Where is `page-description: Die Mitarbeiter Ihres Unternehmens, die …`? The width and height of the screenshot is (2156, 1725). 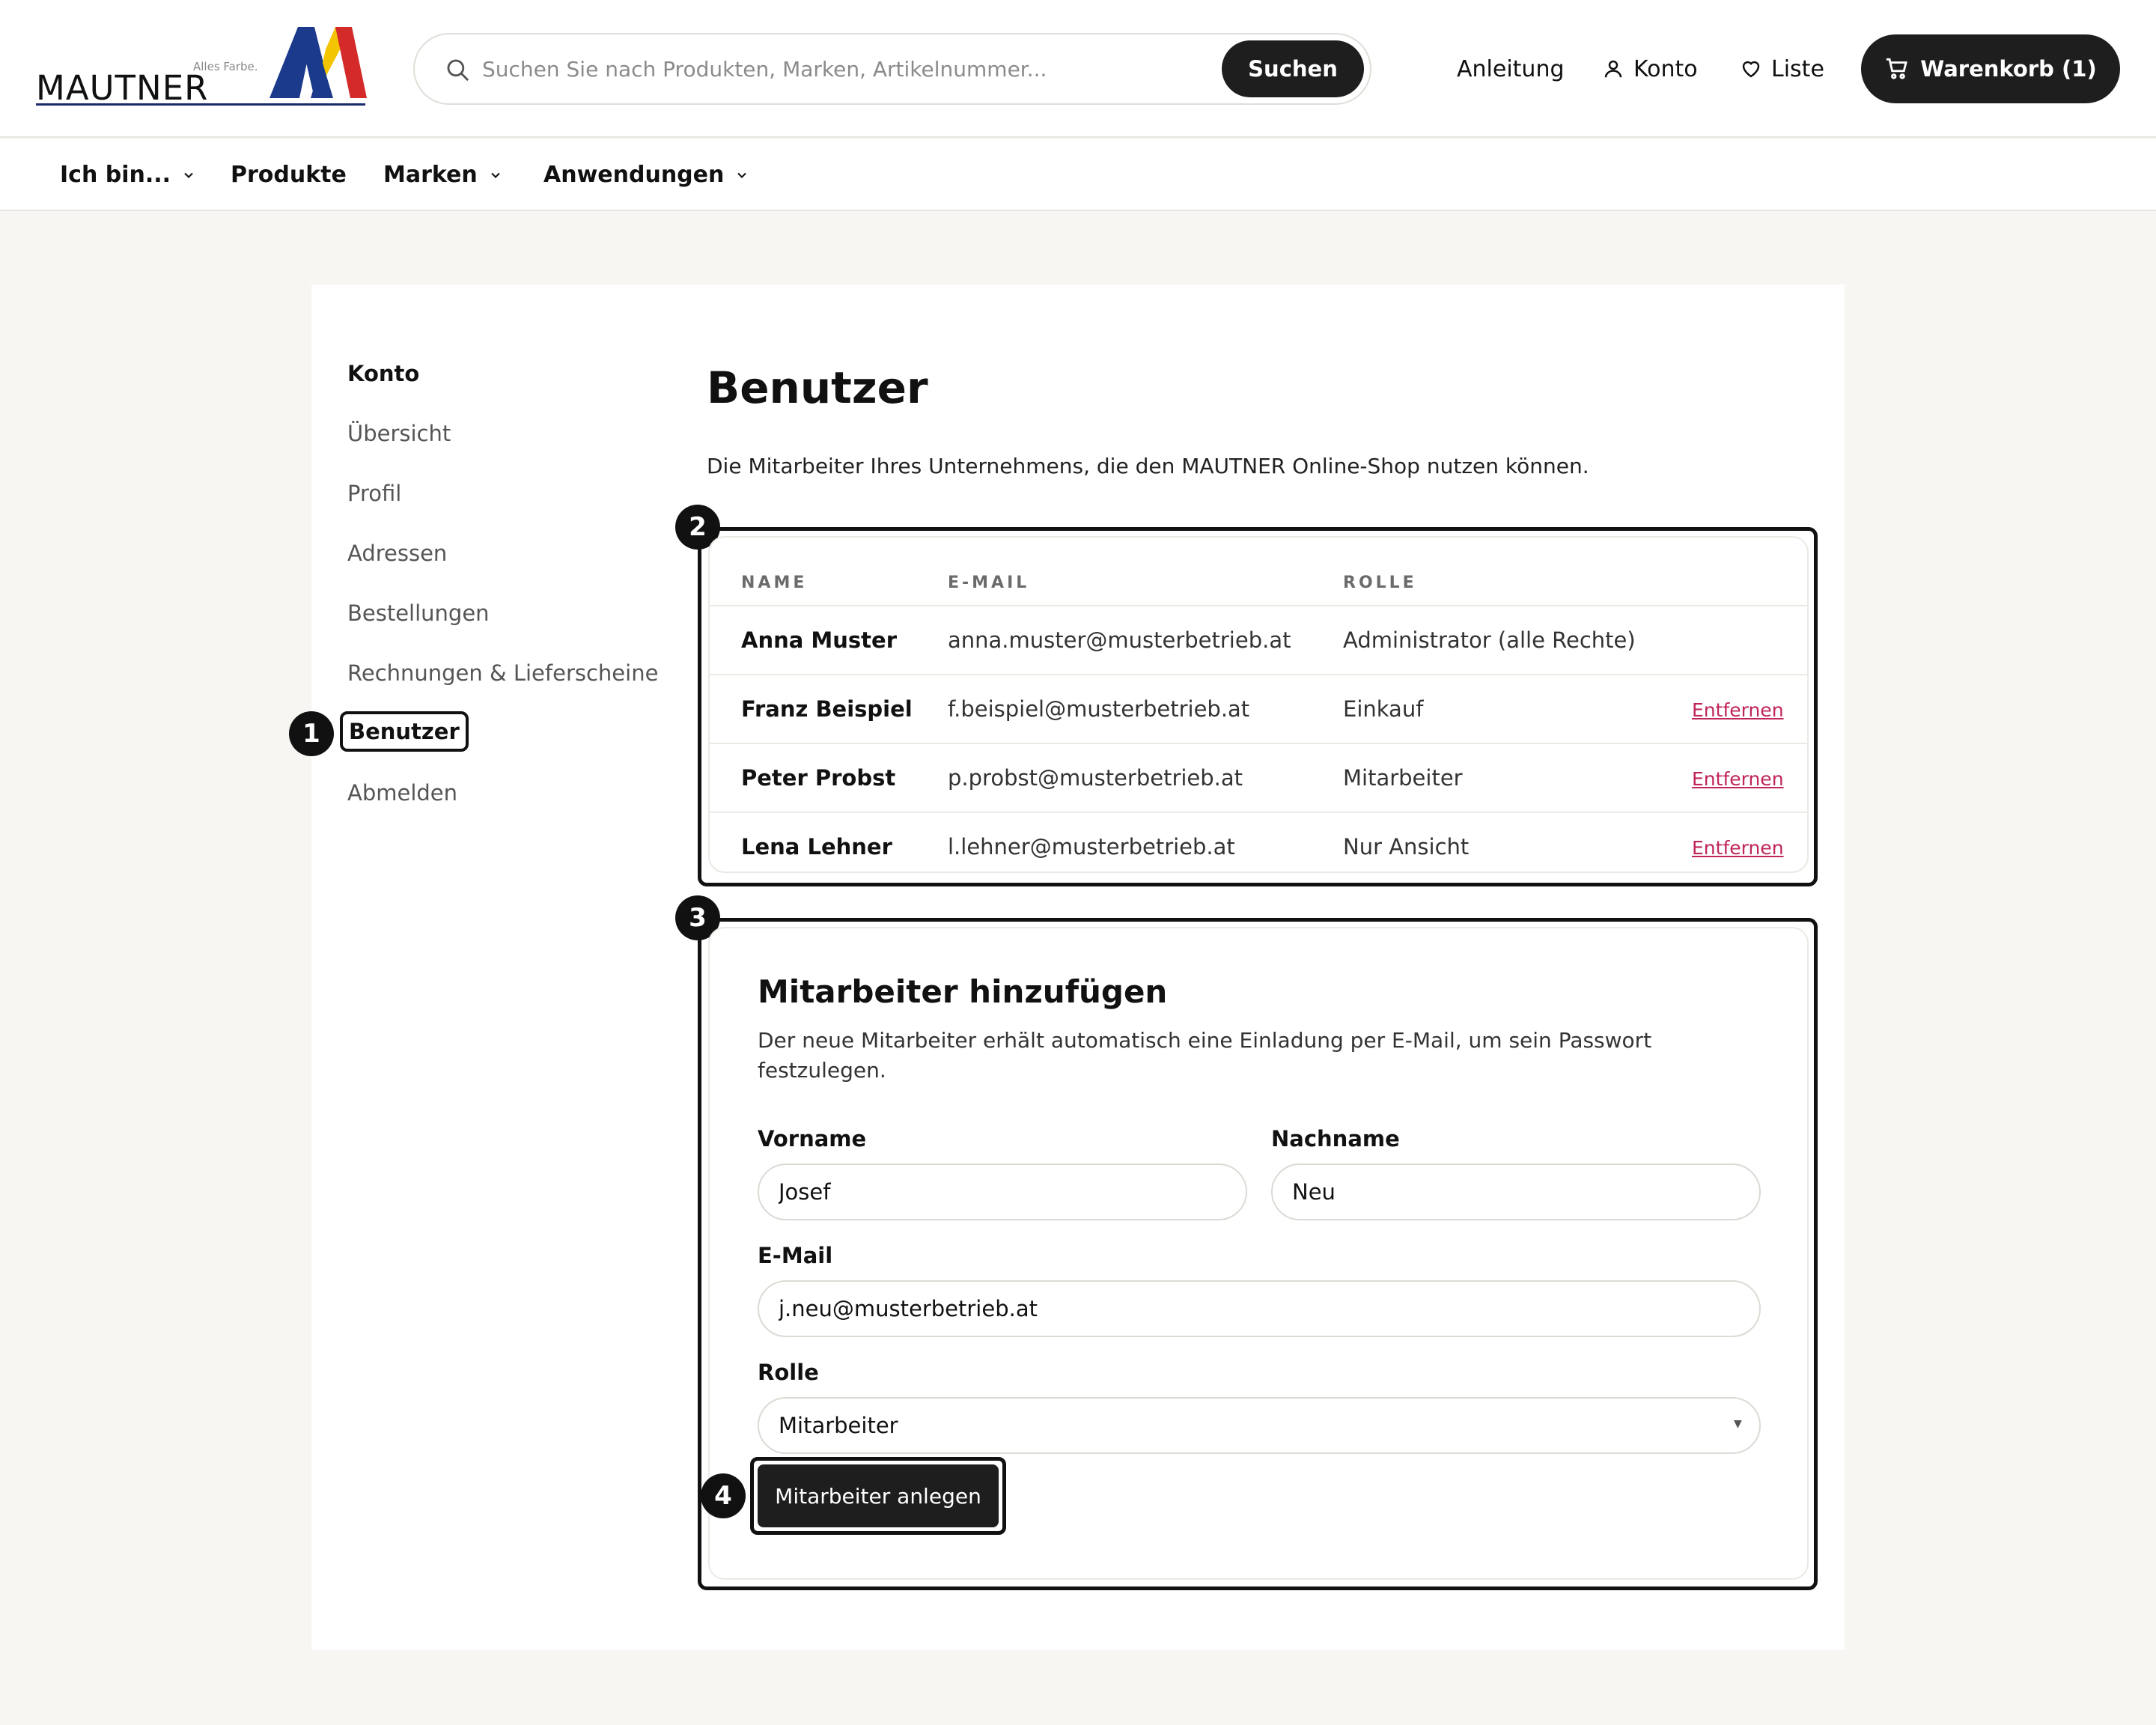
page-description: Die Mitarbeiter Ihres Unternehmens, die … is located at coordinates (1148, 466).